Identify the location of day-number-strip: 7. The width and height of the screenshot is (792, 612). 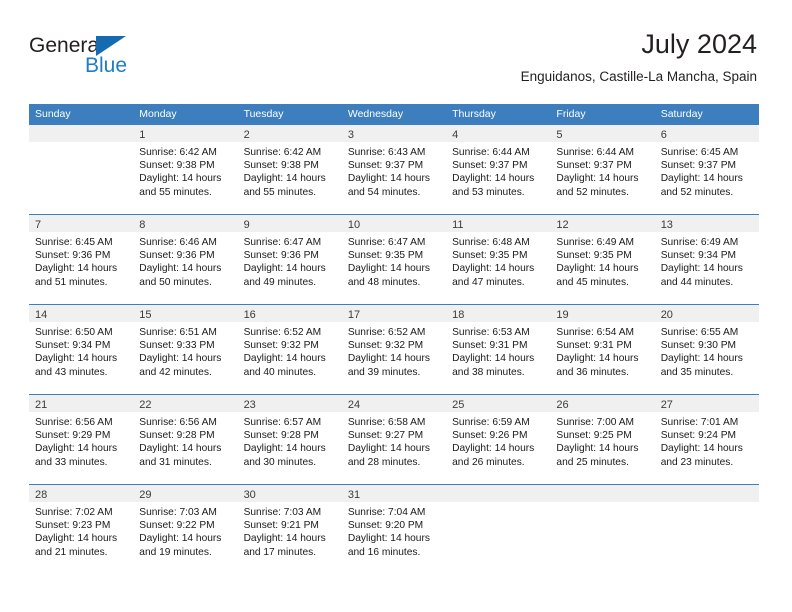
(81, 223).